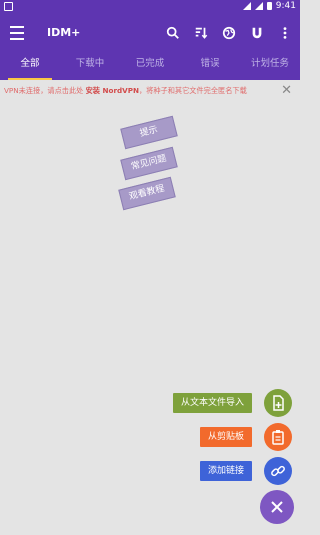  What do you see at coordinates (278, 403) in the screenshot?
I see `import-file-icon` at bounding box center [278, 403].